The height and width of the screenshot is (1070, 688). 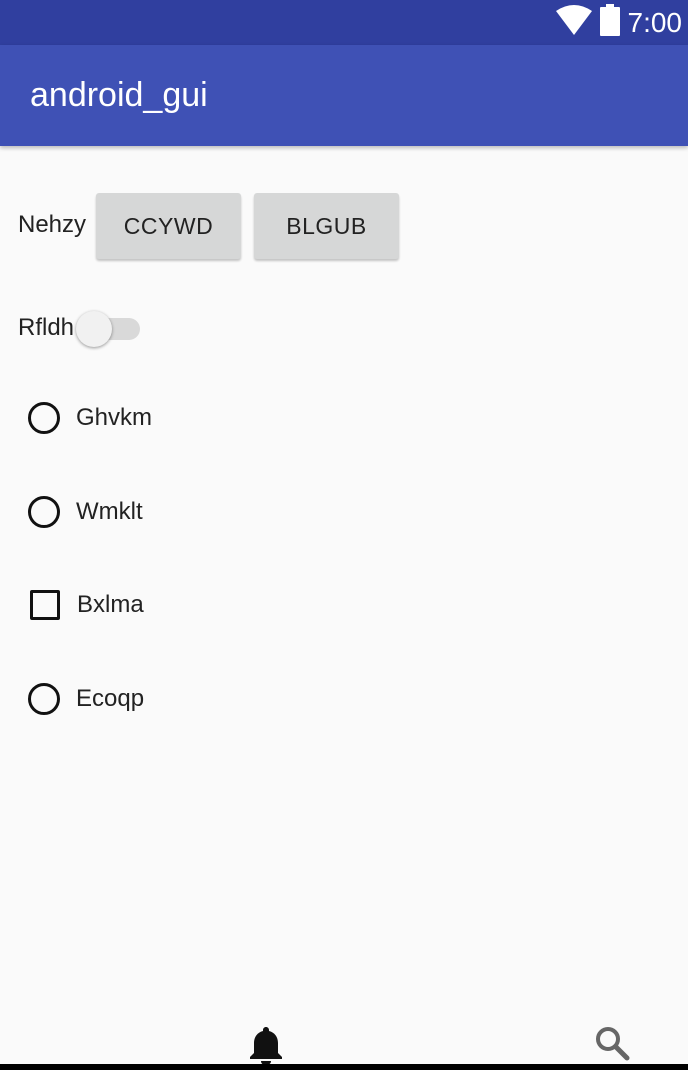 What do you see at coordinates (344, 22) in the screenshot?
I see `status-bar: 7:00` at bounding box center [344, 22].